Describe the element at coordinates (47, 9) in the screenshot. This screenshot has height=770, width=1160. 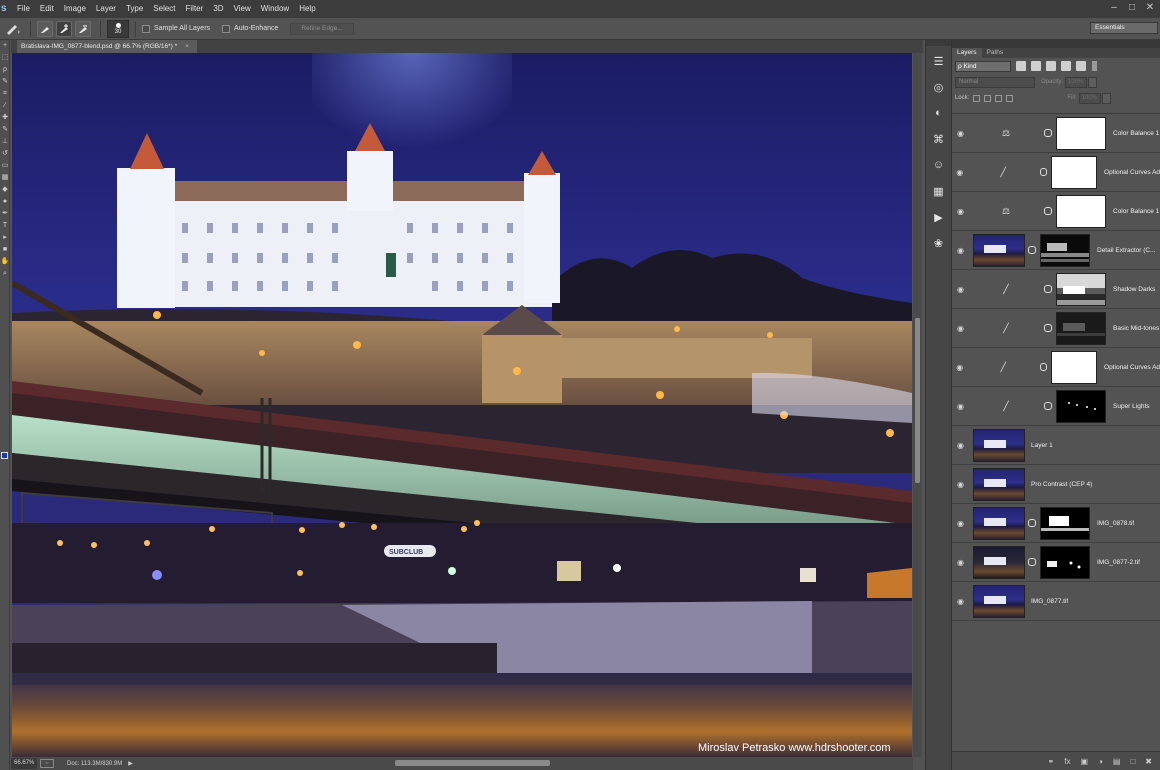
I see `menu-edit: Edit` at that location.